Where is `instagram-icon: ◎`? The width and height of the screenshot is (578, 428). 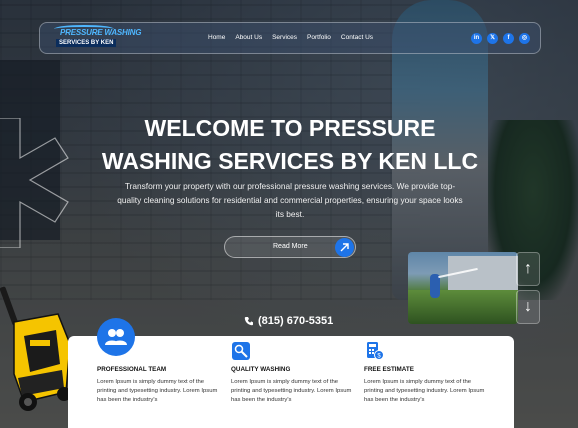 instagram-icon: ◎ is located at coordinates (524, 38).